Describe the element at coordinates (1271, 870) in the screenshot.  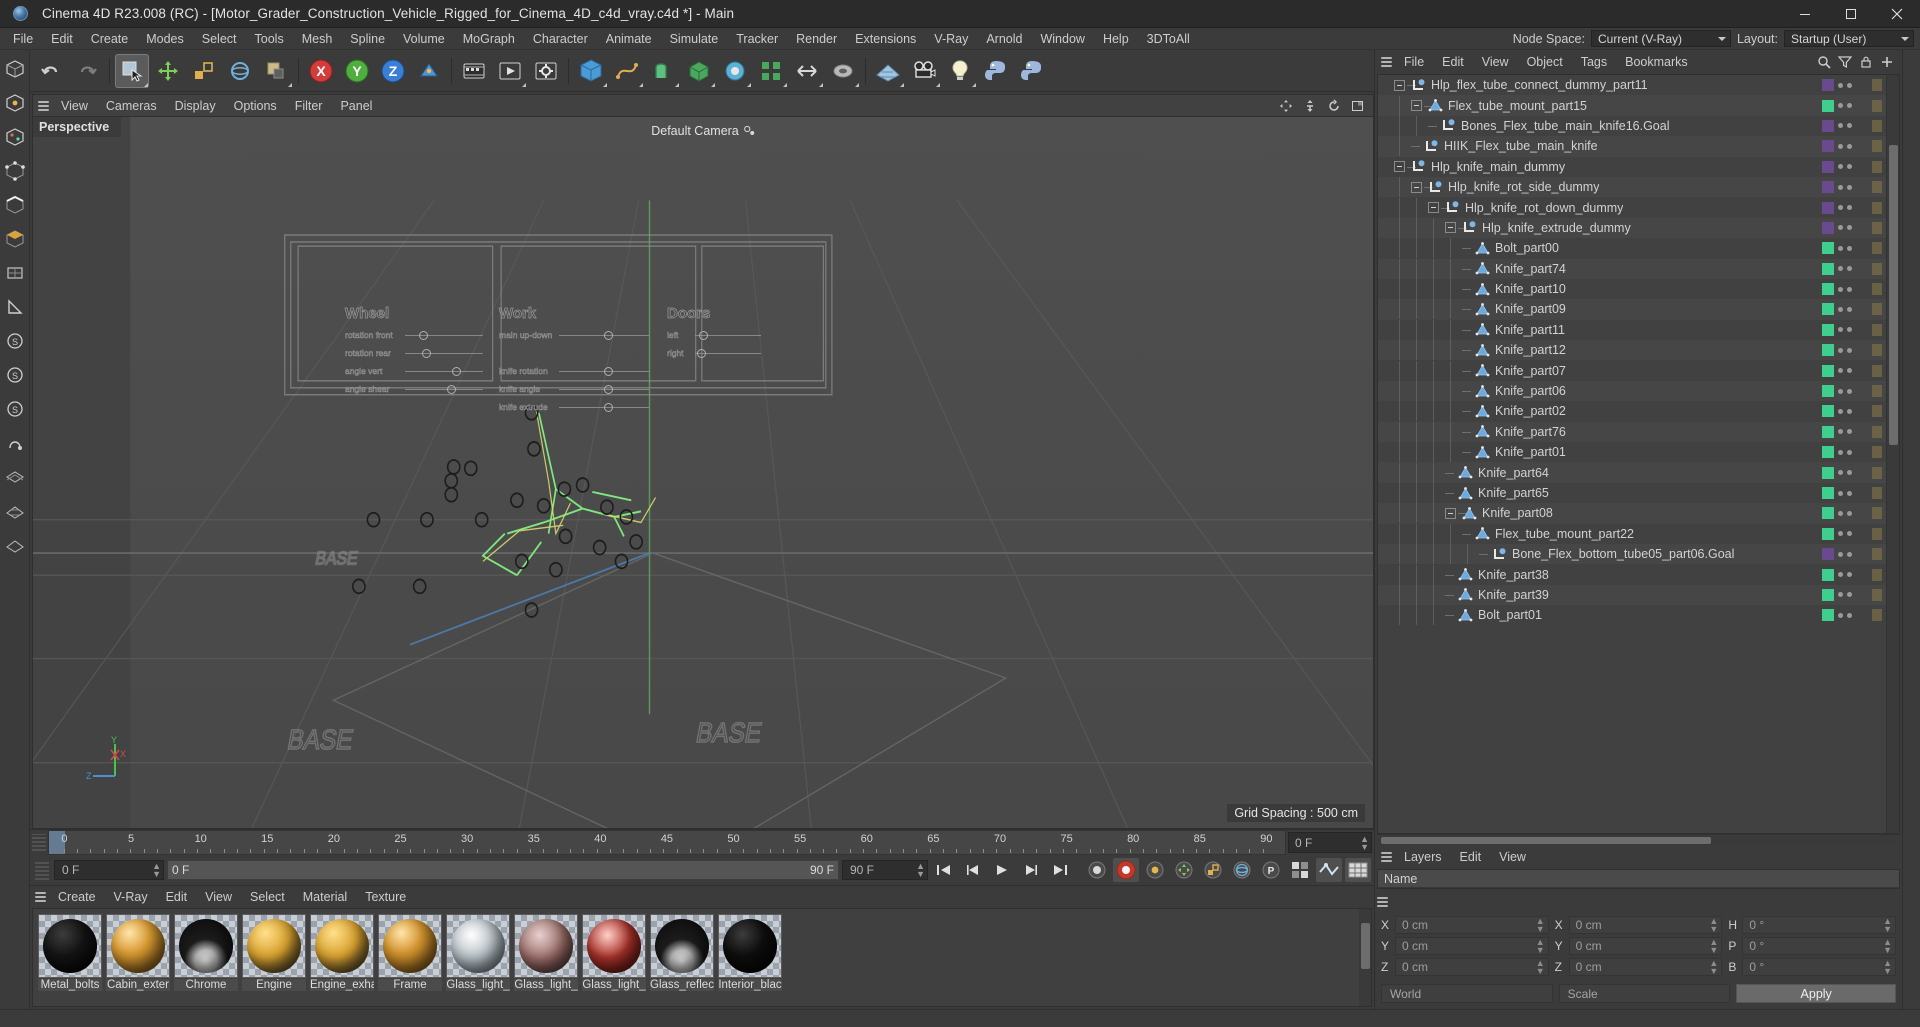
I see `parameter-key-button: P` at that location.